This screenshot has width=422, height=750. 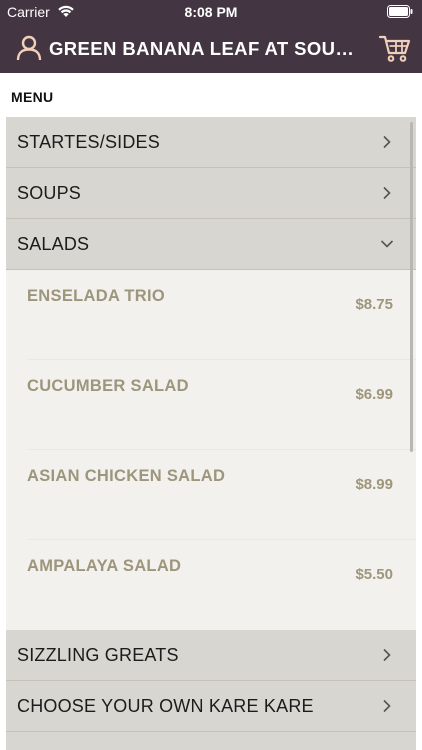 What do you see at coordinates (29, 48) in the screenshot?
I see `user-icon` at bounding box center [29, 48].